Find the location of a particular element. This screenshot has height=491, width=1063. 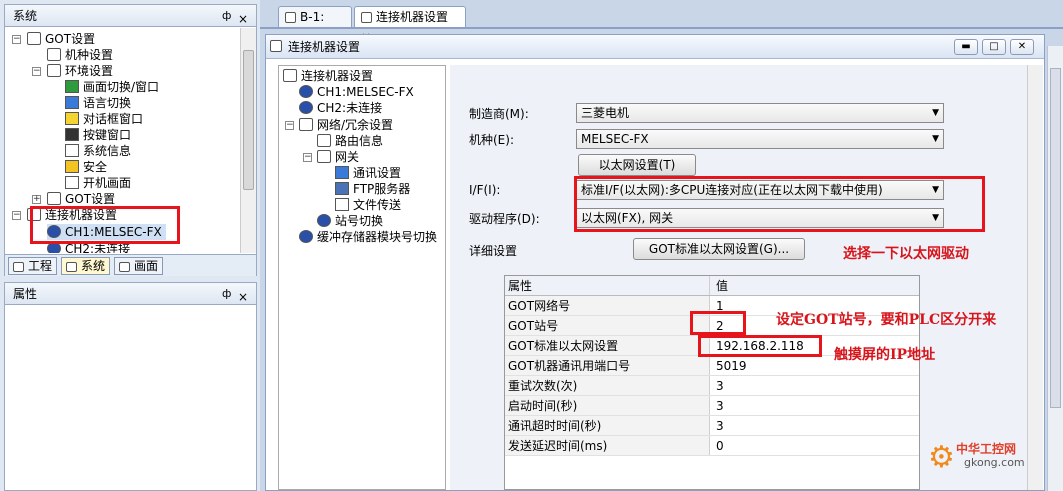

model-select: MELSEC-FX ▼ is located at coordinates (760, 139).